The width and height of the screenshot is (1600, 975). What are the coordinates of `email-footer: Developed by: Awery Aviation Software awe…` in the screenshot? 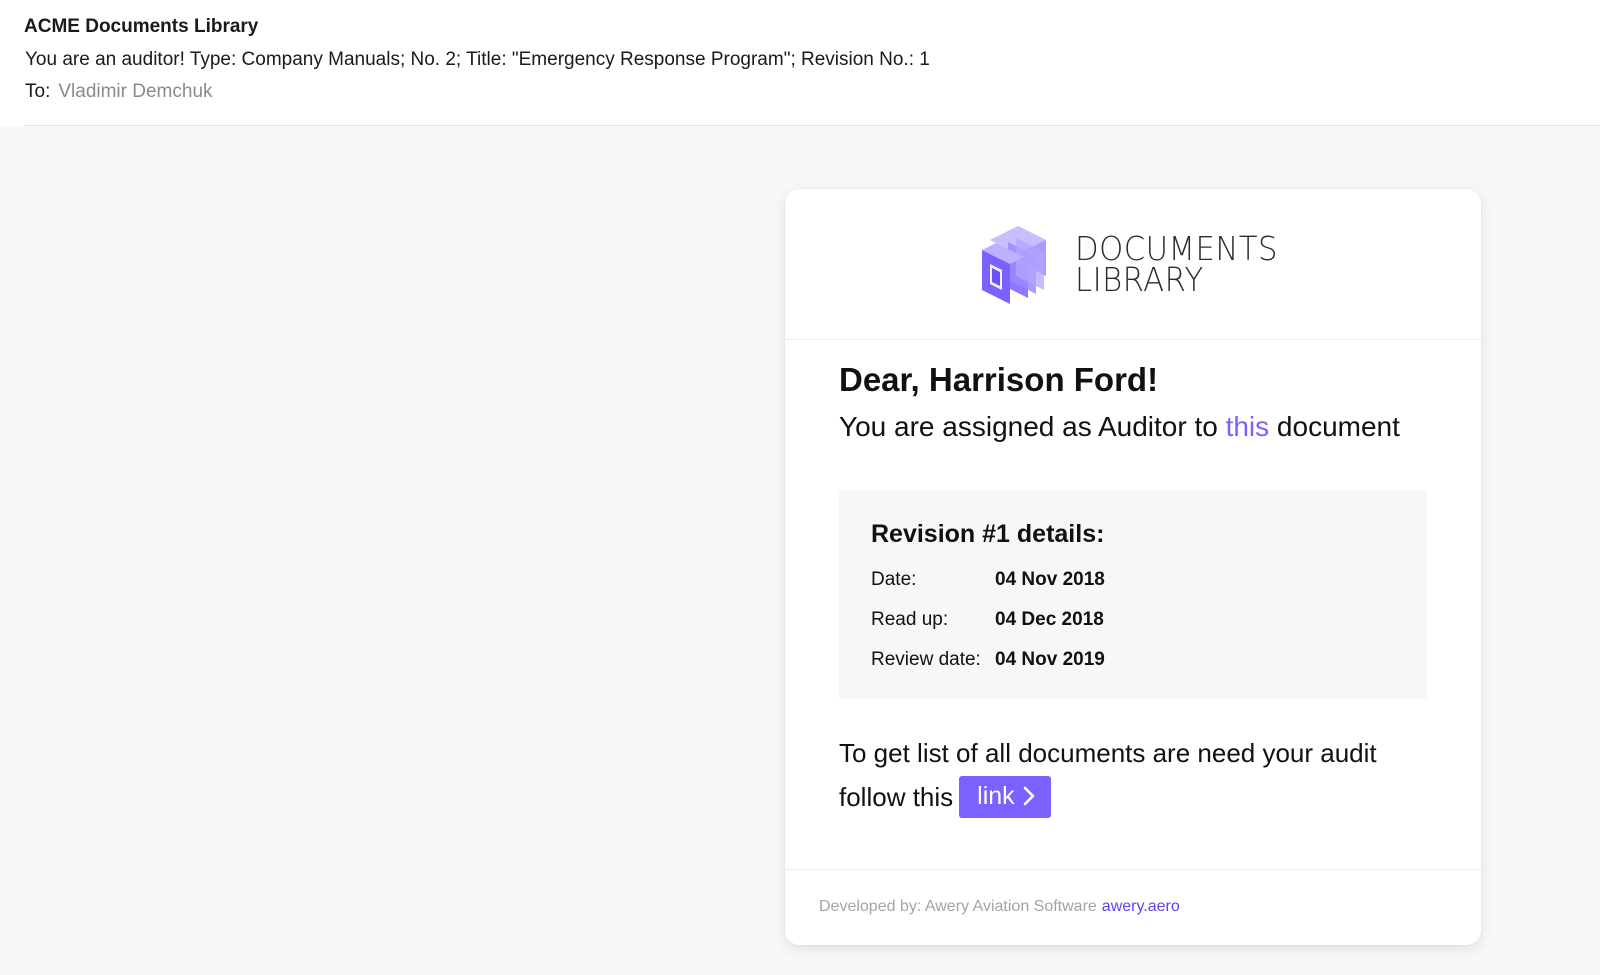 It's located at (1133, 907).